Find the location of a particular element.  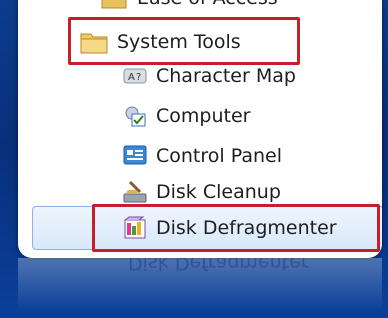

computer-icon is located at coordinates (135, 116).